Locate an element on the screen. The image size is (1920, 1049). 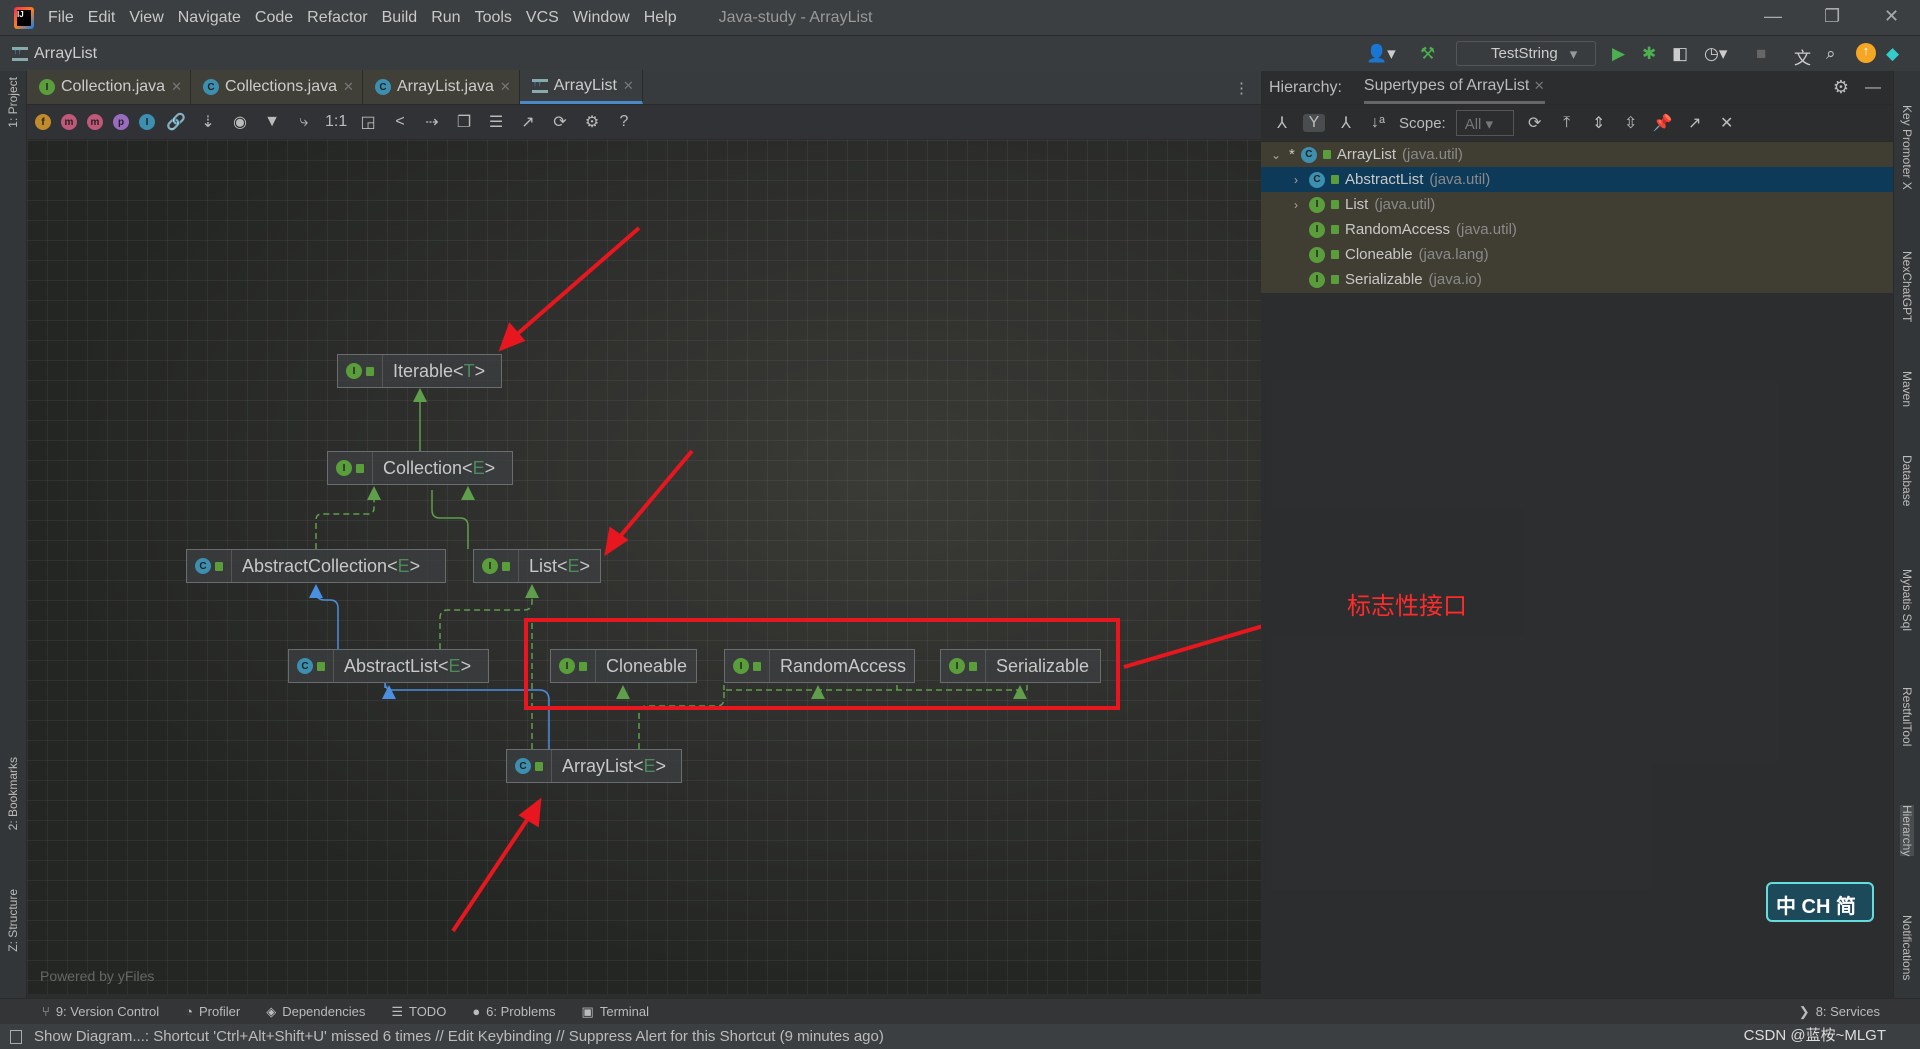
sort-icon: ⇣ is located at coordinates (208, 122).